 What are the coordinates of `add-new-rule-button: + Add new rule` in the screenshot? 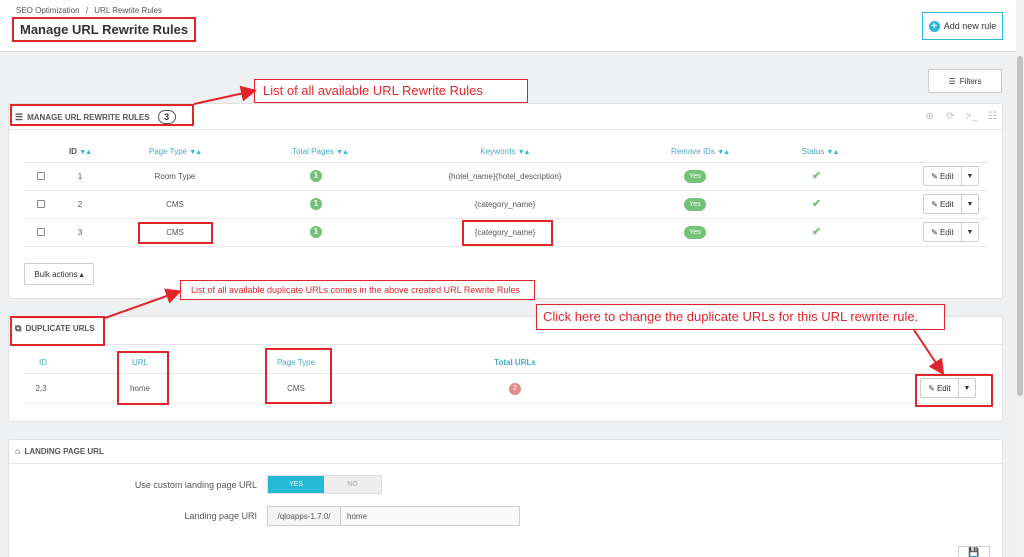 It's located at (962, 26).